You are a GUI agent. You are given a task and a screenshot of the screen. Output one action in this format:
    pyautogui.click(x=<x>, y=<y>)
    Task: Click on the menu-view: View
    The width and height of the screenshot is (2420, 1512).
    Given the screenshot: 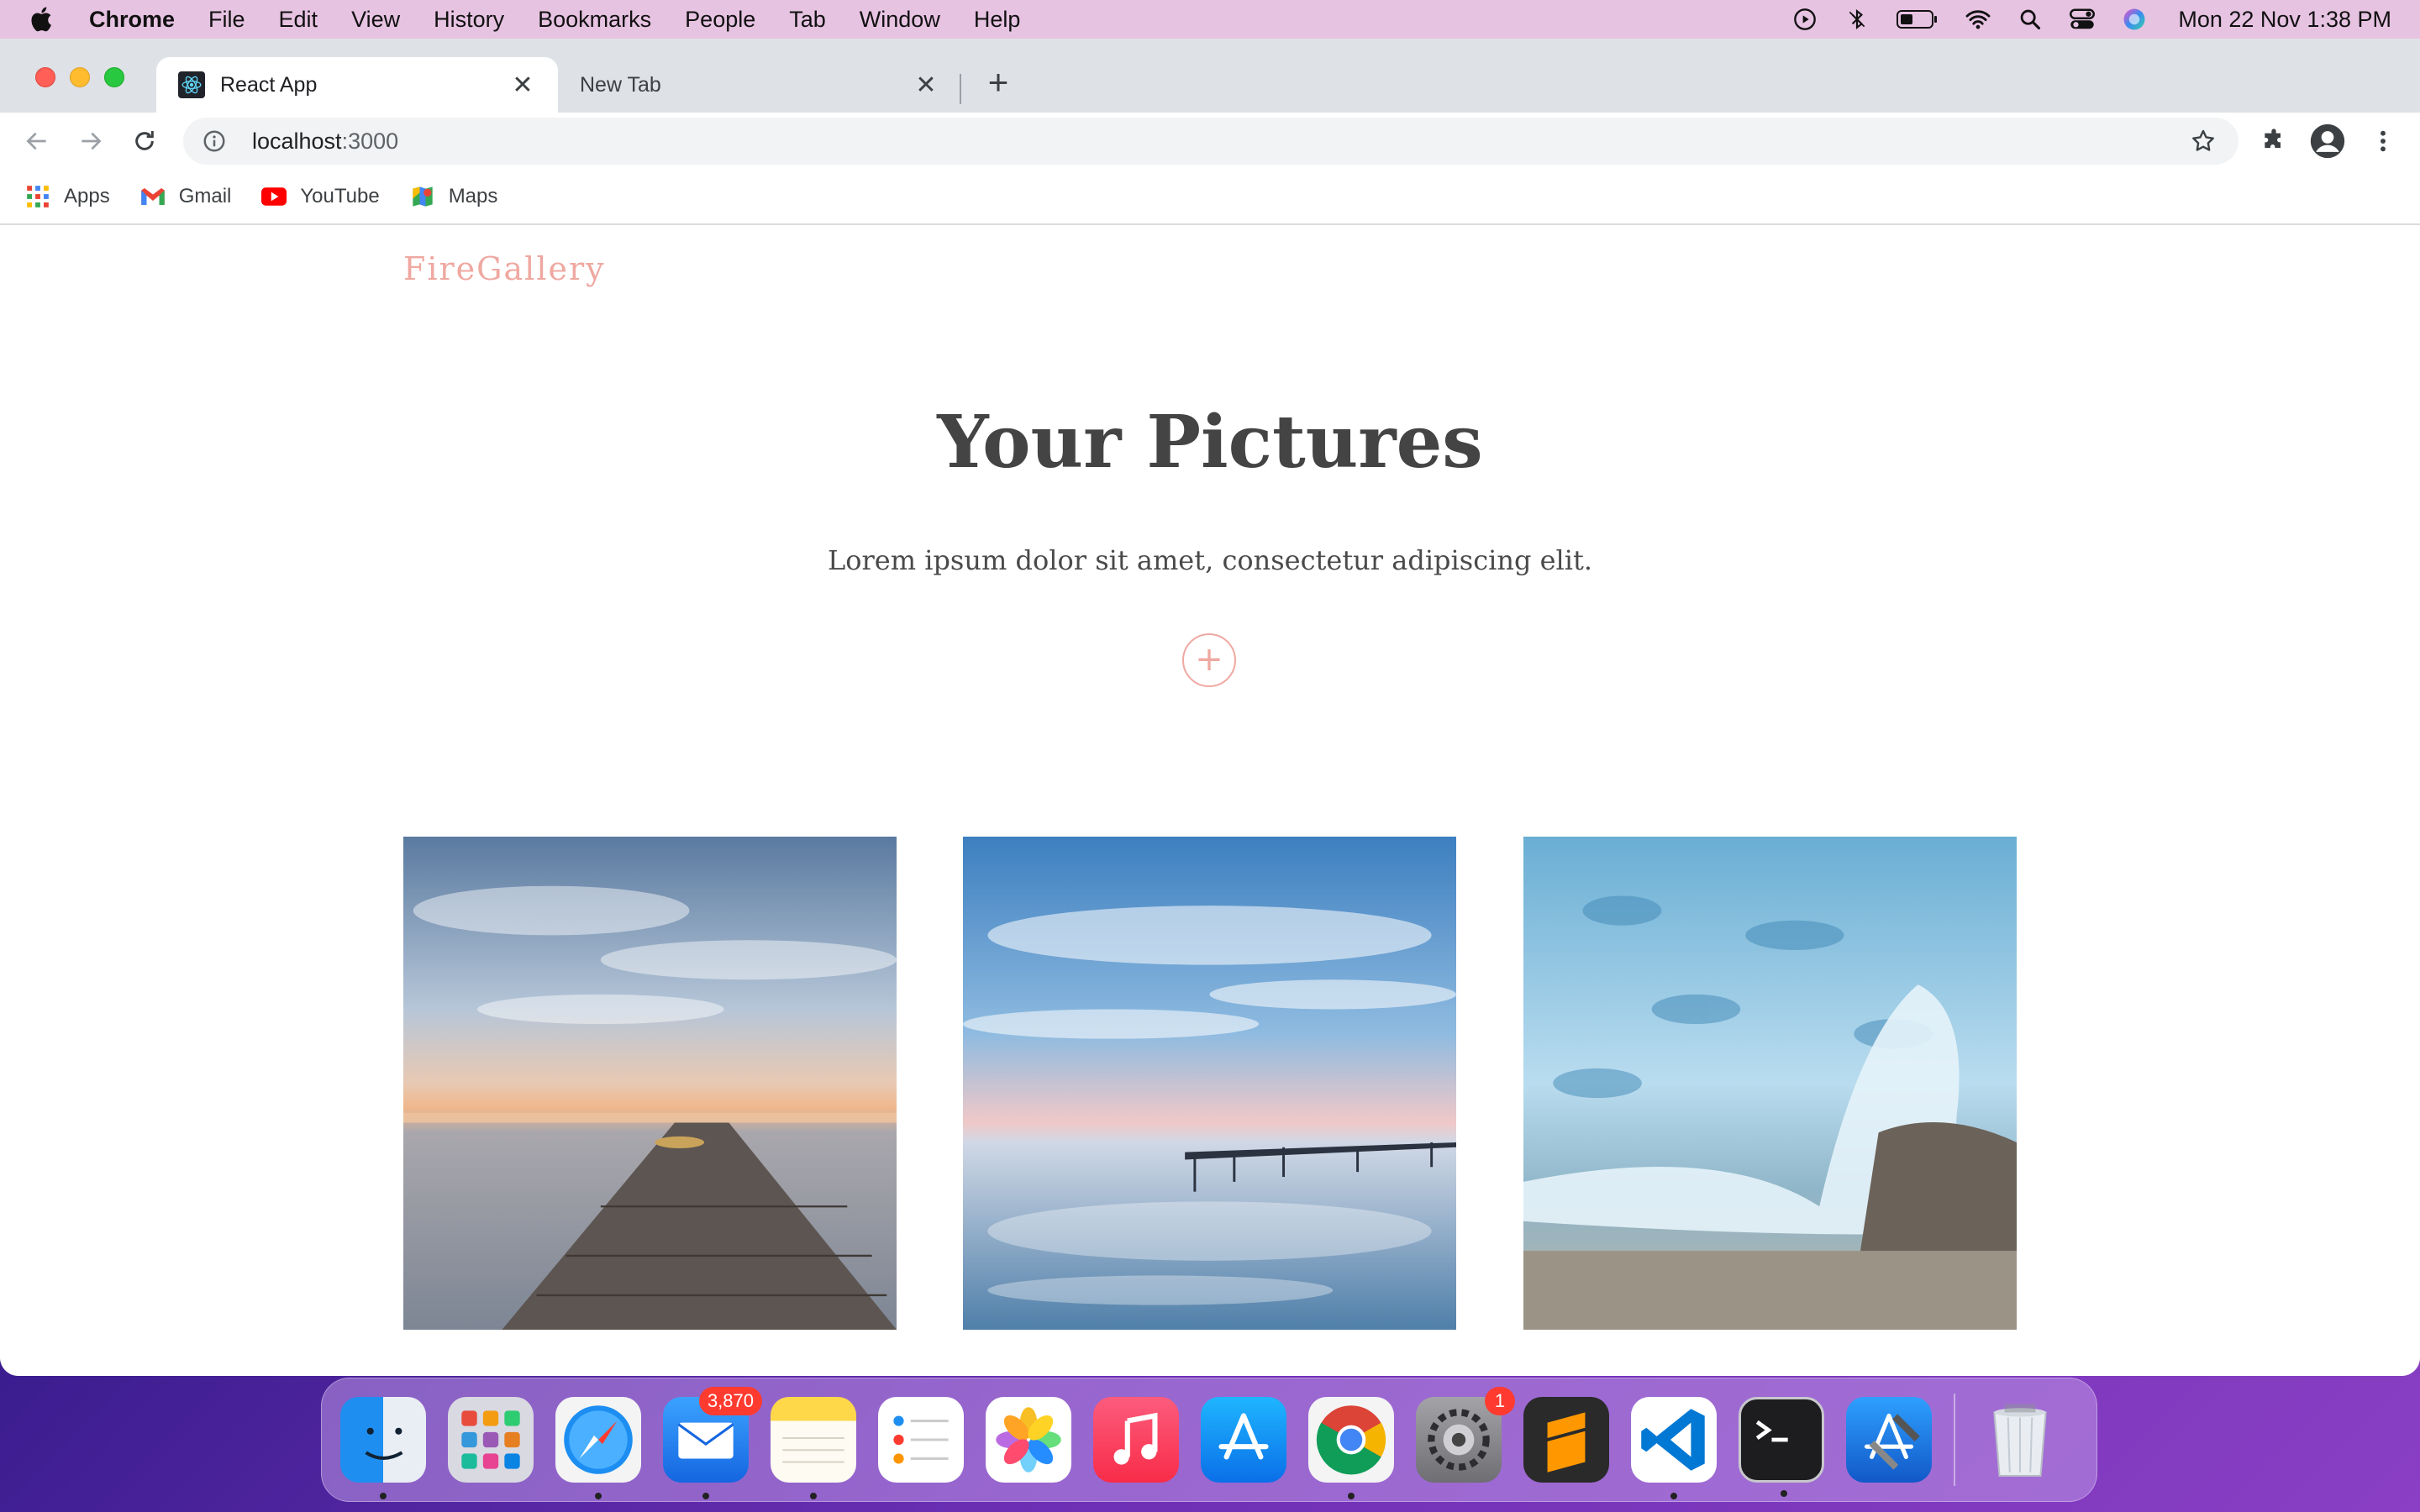 What is the action you would take?
    pyautogui.click(x=375, y=20)
    